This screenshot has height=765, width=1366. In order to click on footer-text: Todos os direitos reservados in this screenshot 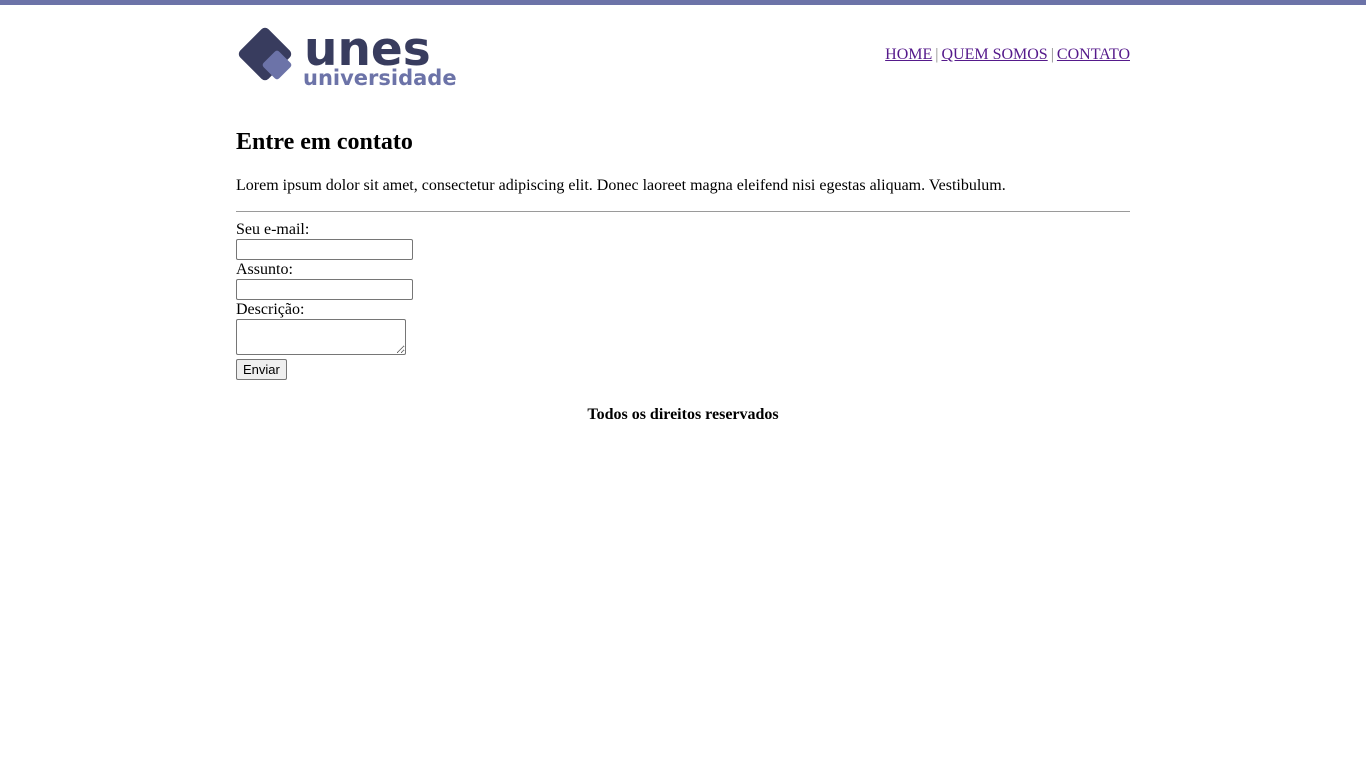, I will do `click(683, 414)`.